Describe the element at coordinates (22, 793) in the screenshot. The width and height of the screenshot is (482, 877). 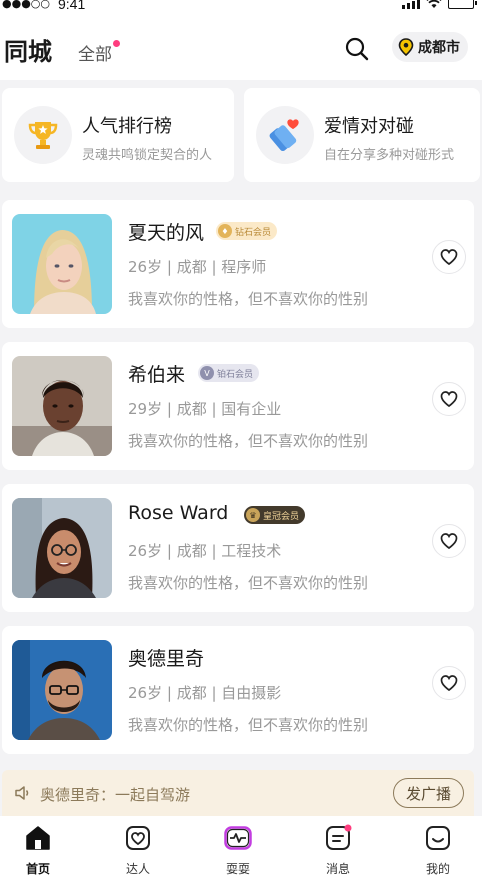
I see `speaker-icon` at that location.